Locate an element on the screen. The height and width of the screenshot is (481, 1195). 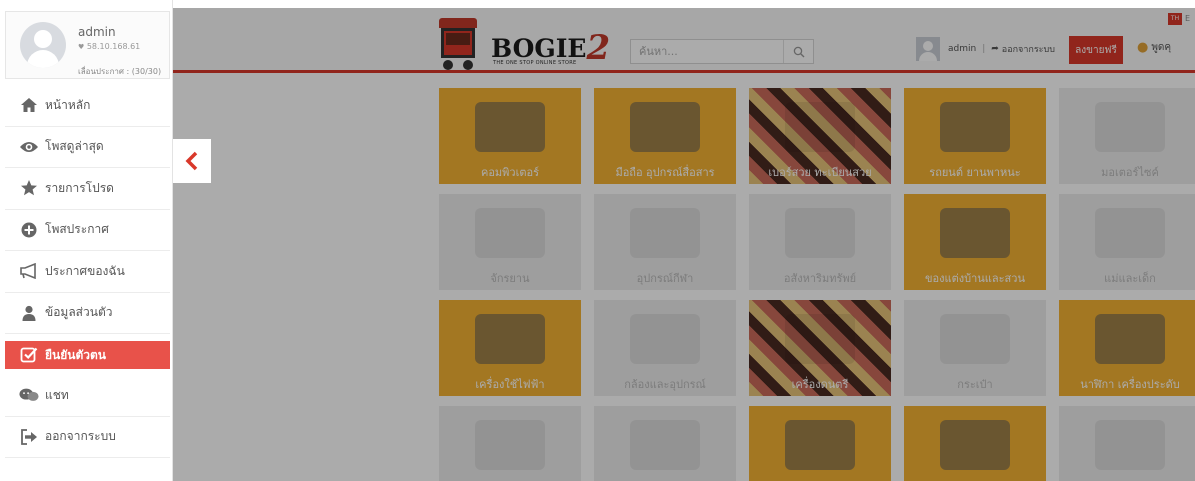
sidebar-item-label: รายการโปรด is located at coordinates (79, 187).